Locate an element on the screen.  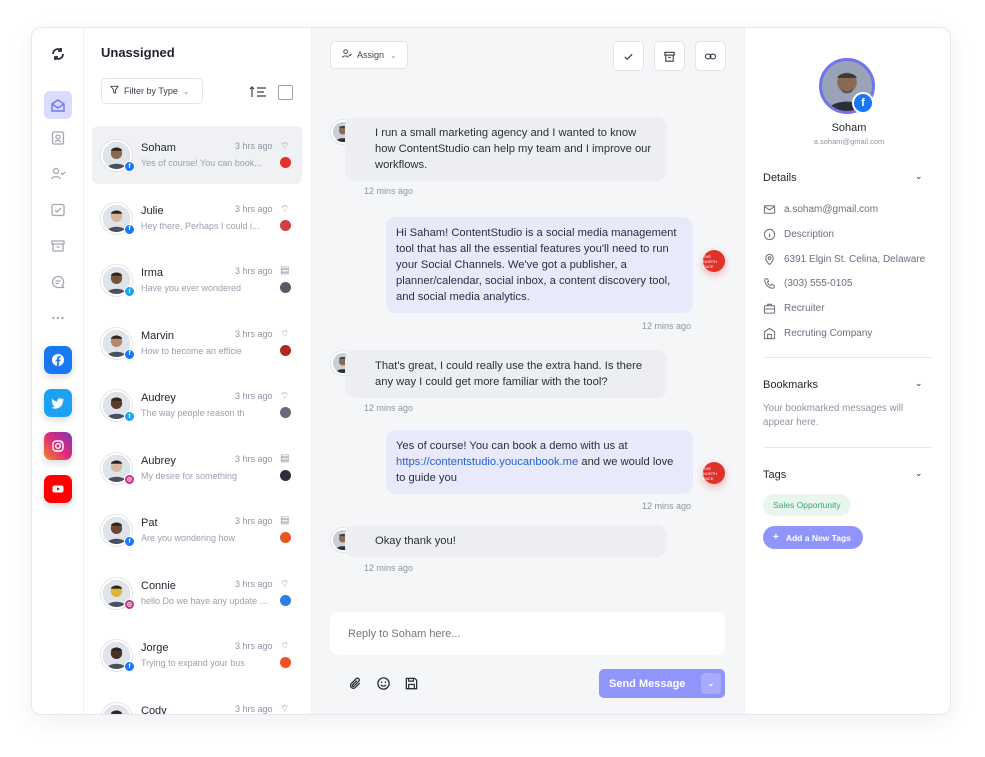
filter-icon is located at coordinates (114, 91).